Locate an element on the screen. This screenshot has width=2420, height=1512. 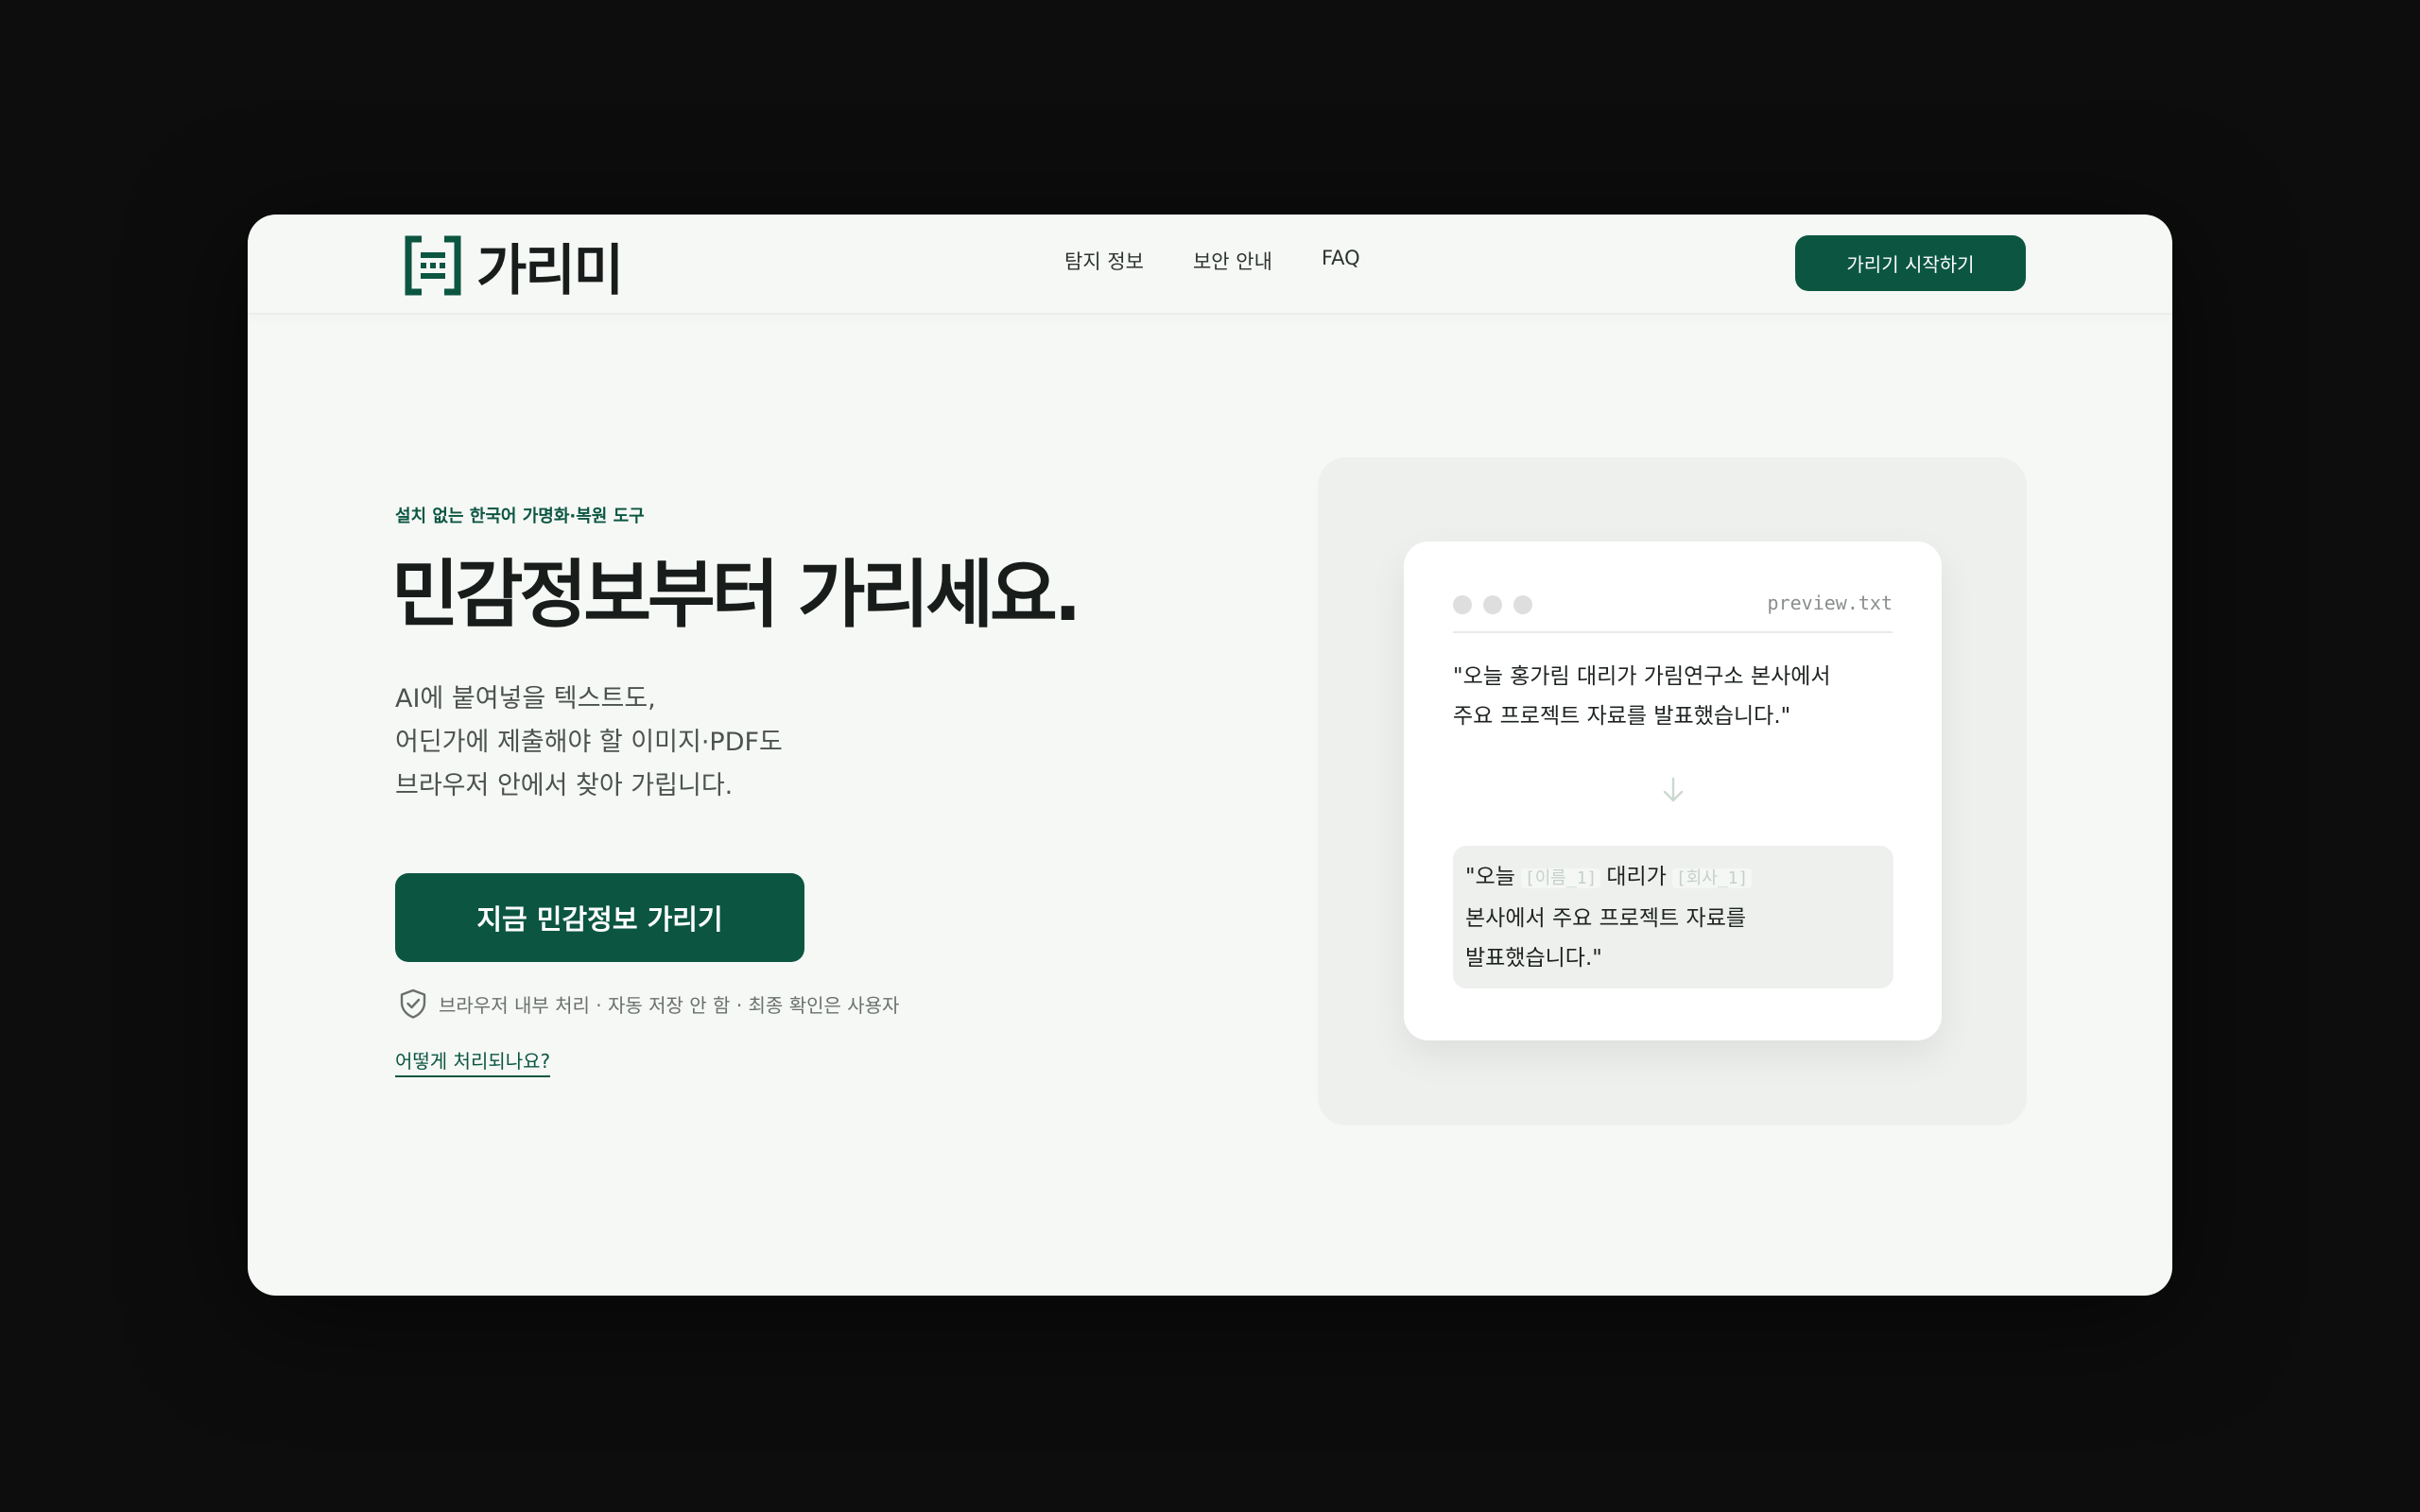
preview-filename: preview.txt is located at coordinates (1830, 603).